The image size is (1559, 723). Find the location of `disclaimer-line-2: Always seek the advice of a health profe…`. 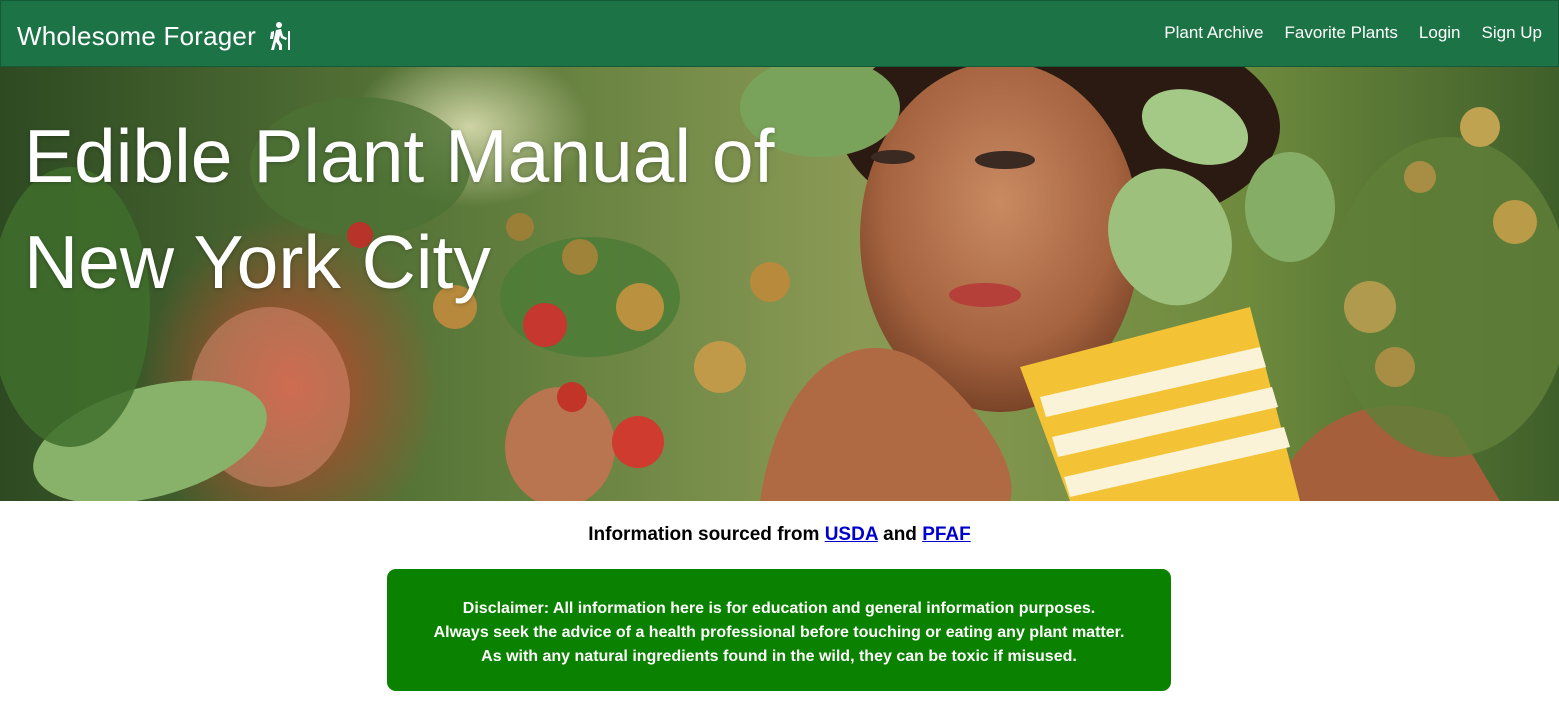

disclaimer-line-2: Always seek the advice of a health profe… is located at coordinates (779, 632).